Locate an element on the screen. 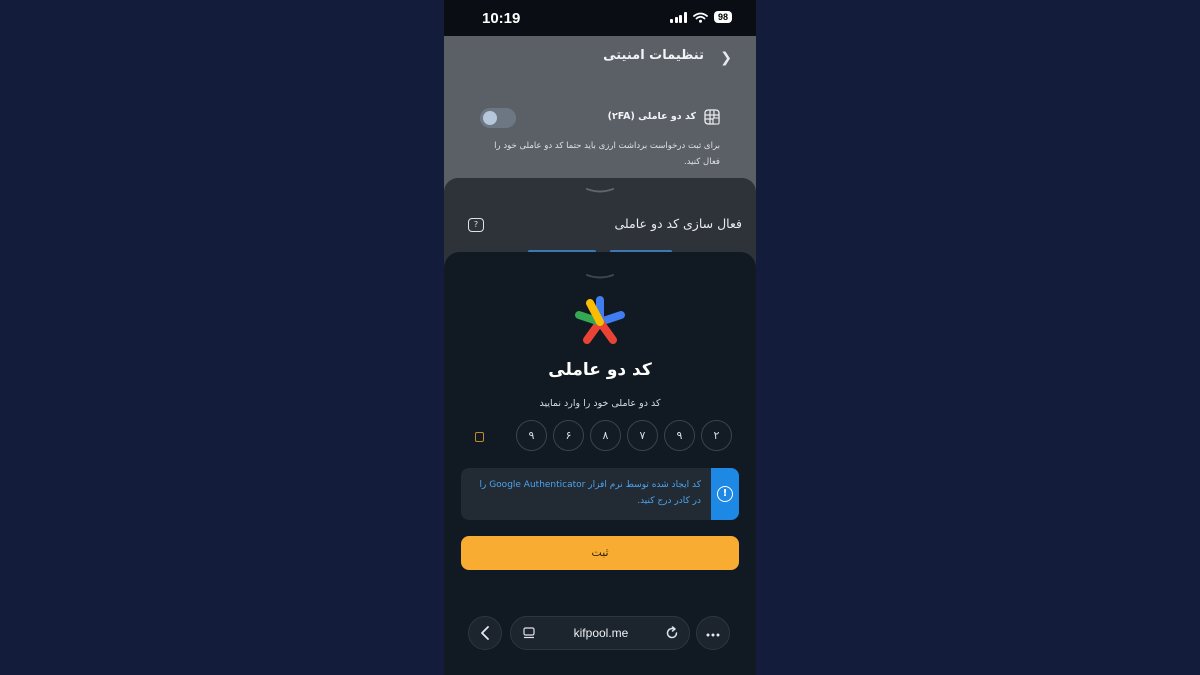 This screenshot has height=675, width=1200. page-title: تنظیمات امنیتی is located at coordinates (653, 55).